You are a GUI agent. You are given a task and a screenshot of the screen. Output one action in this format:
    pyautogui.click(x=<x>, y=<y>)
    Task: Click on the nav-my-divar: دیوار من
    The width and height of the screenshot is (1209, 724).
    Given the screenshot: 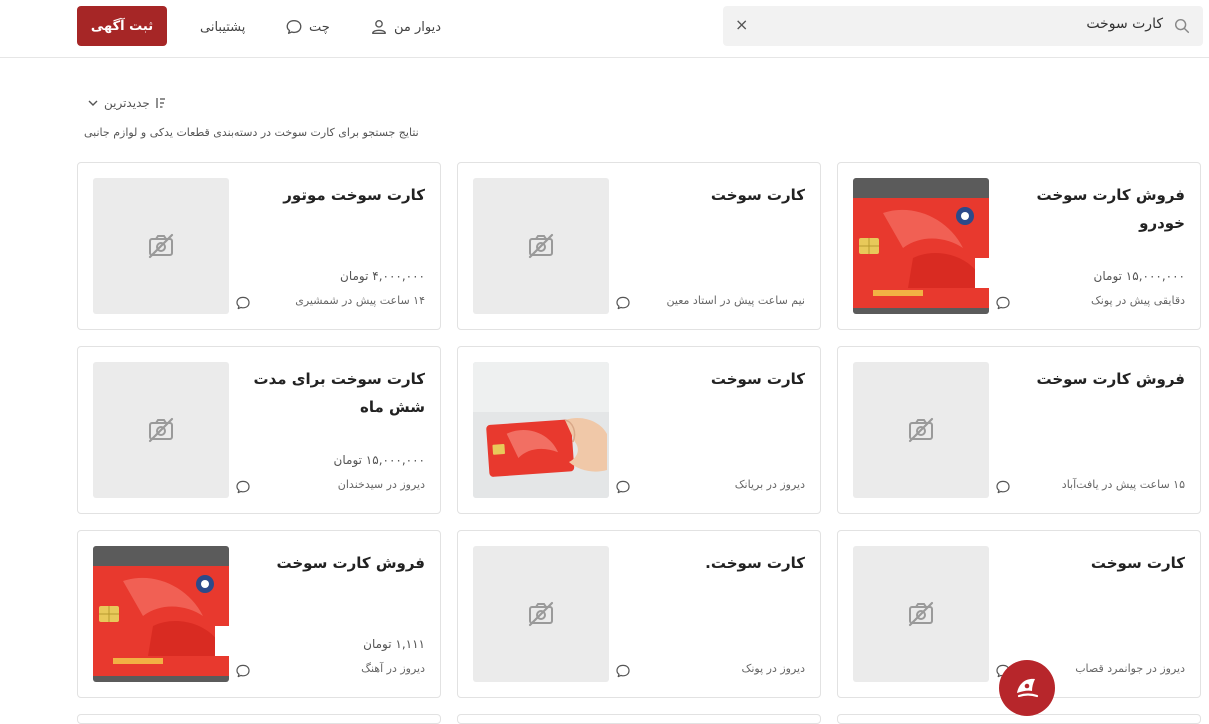 What is the action you would take?
    pyautogui.click(x=405, y=27)
    